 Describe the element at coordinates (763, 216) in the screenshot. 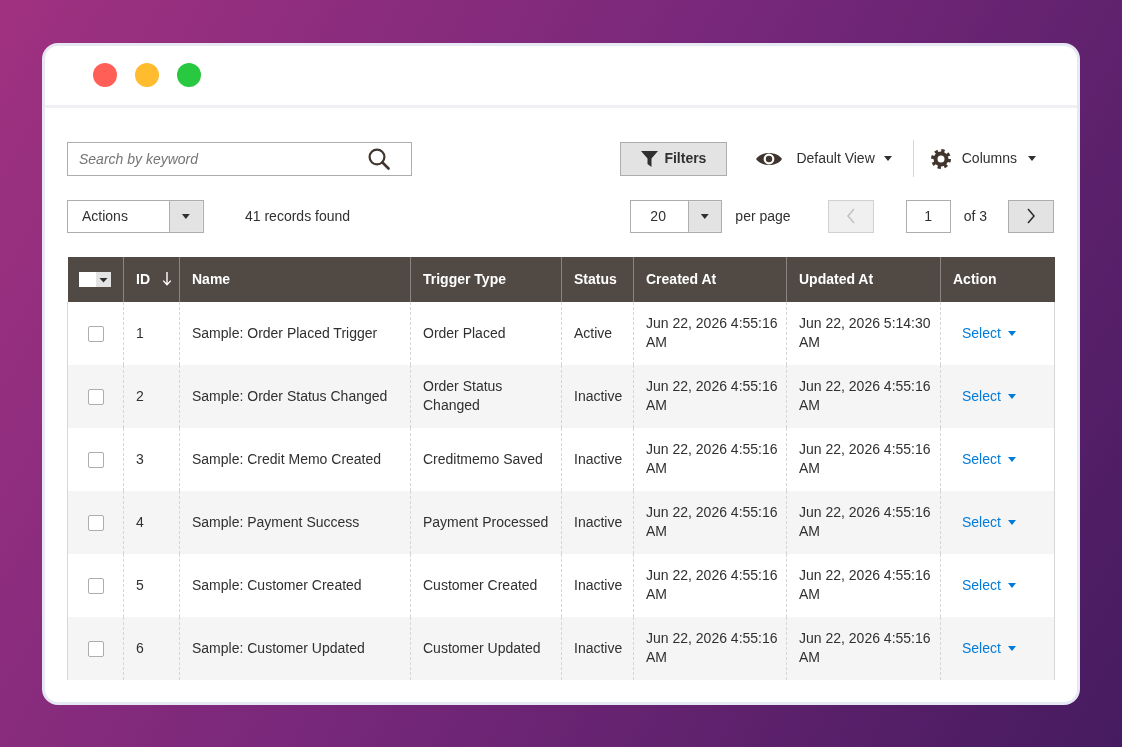

I see `per-page-label: per page` at that location.